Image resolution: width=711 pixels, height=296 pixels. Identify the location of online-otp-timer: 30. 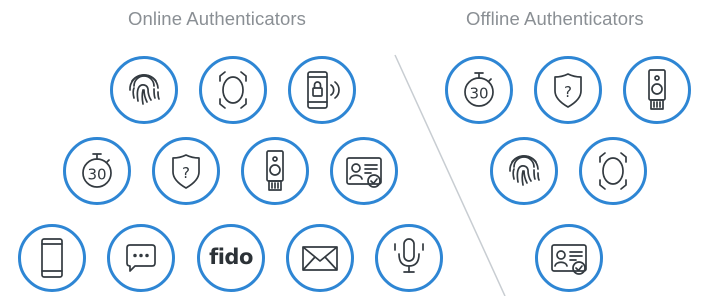
(97, 171).